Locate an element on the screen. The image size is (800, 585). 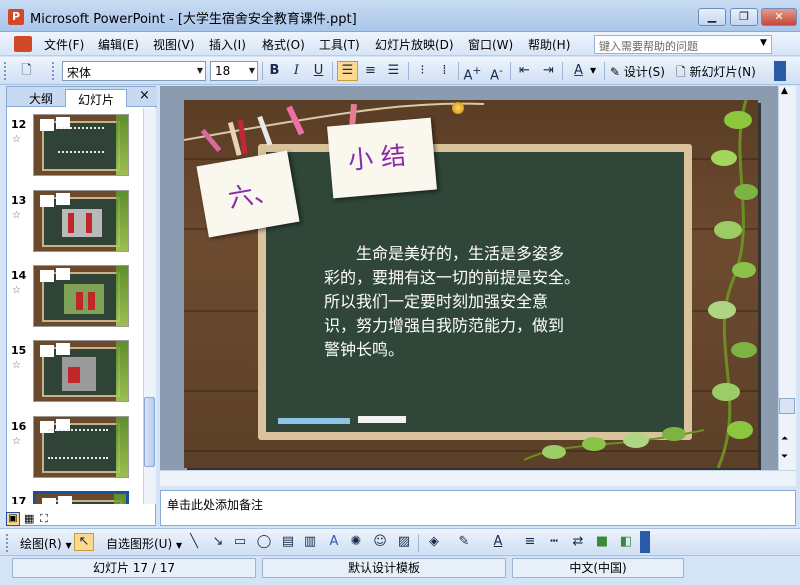
vertical-text-box-icon: ▥ is located at coordinates (310, 542).